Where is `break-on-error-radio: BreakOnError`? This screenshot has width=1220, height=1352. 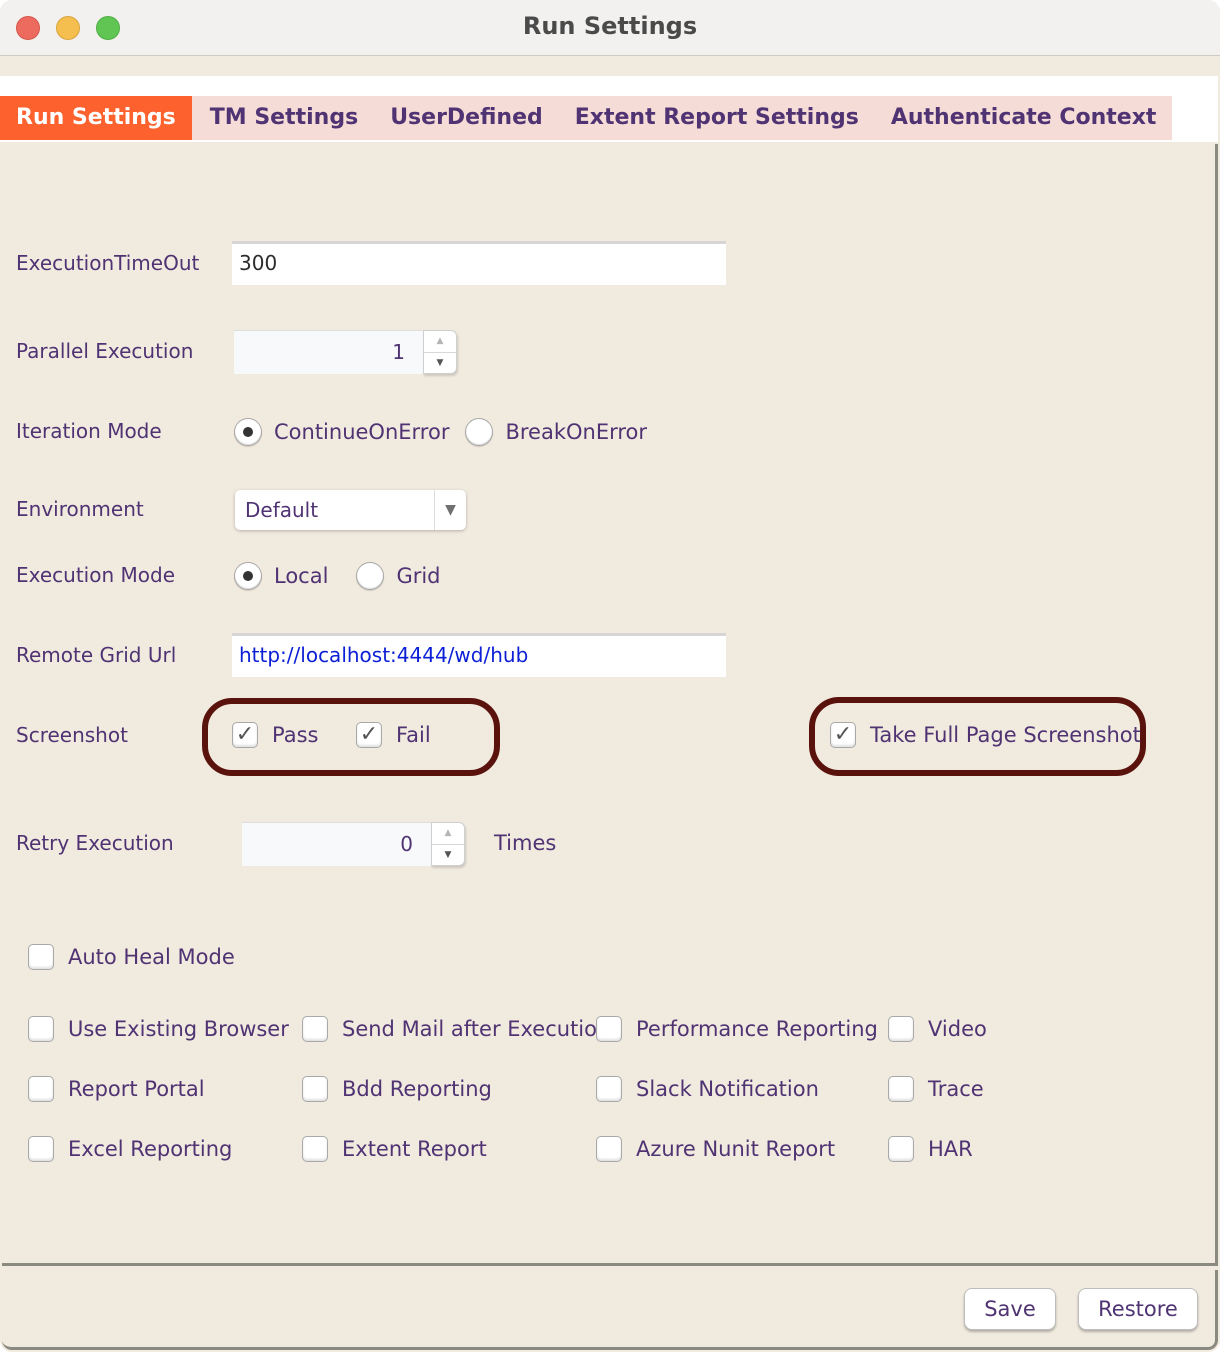 break-on-error-radio: BreakOnError is located at coordinates (556, 432).